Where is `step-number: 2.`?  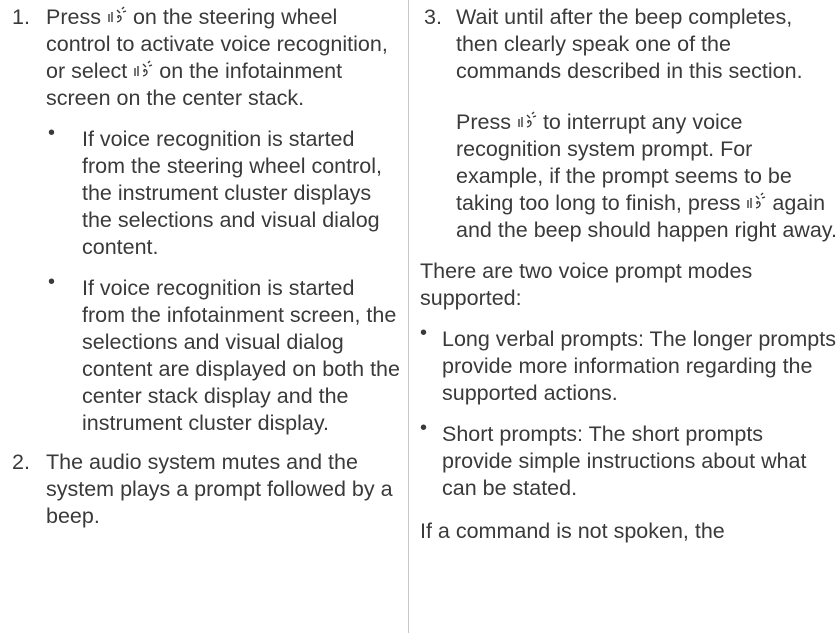
step-number: 2. is located at coordinates (21, 462).